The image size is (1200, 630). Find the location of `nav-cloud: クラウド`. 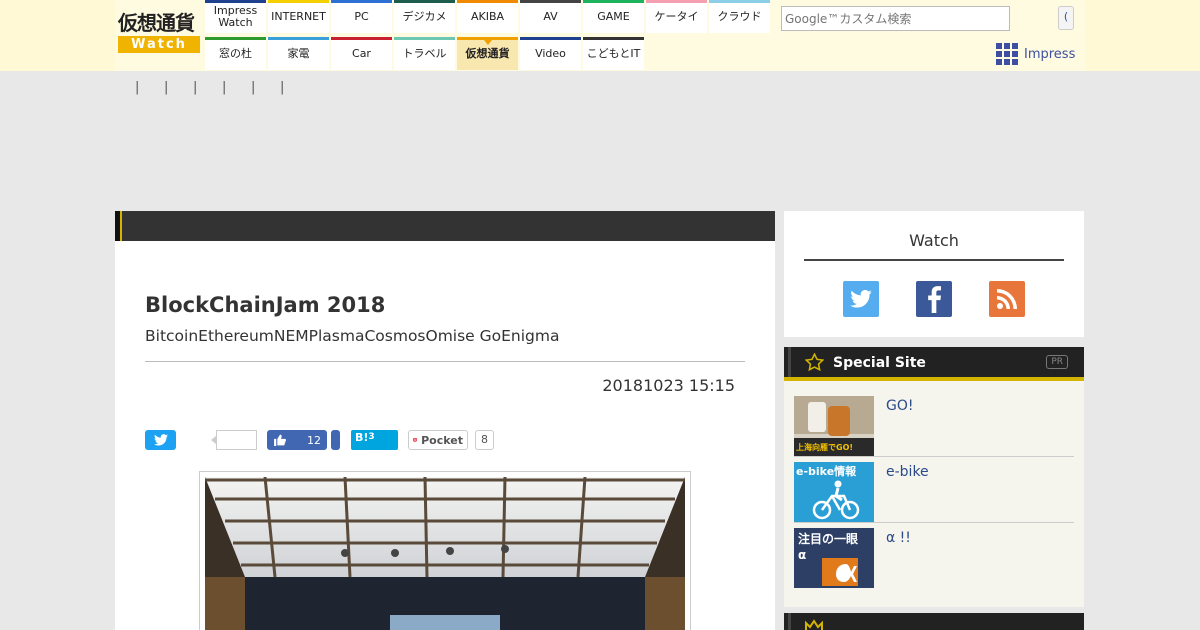

nav-cloud: クラウド is located at coordinates (739, 16).